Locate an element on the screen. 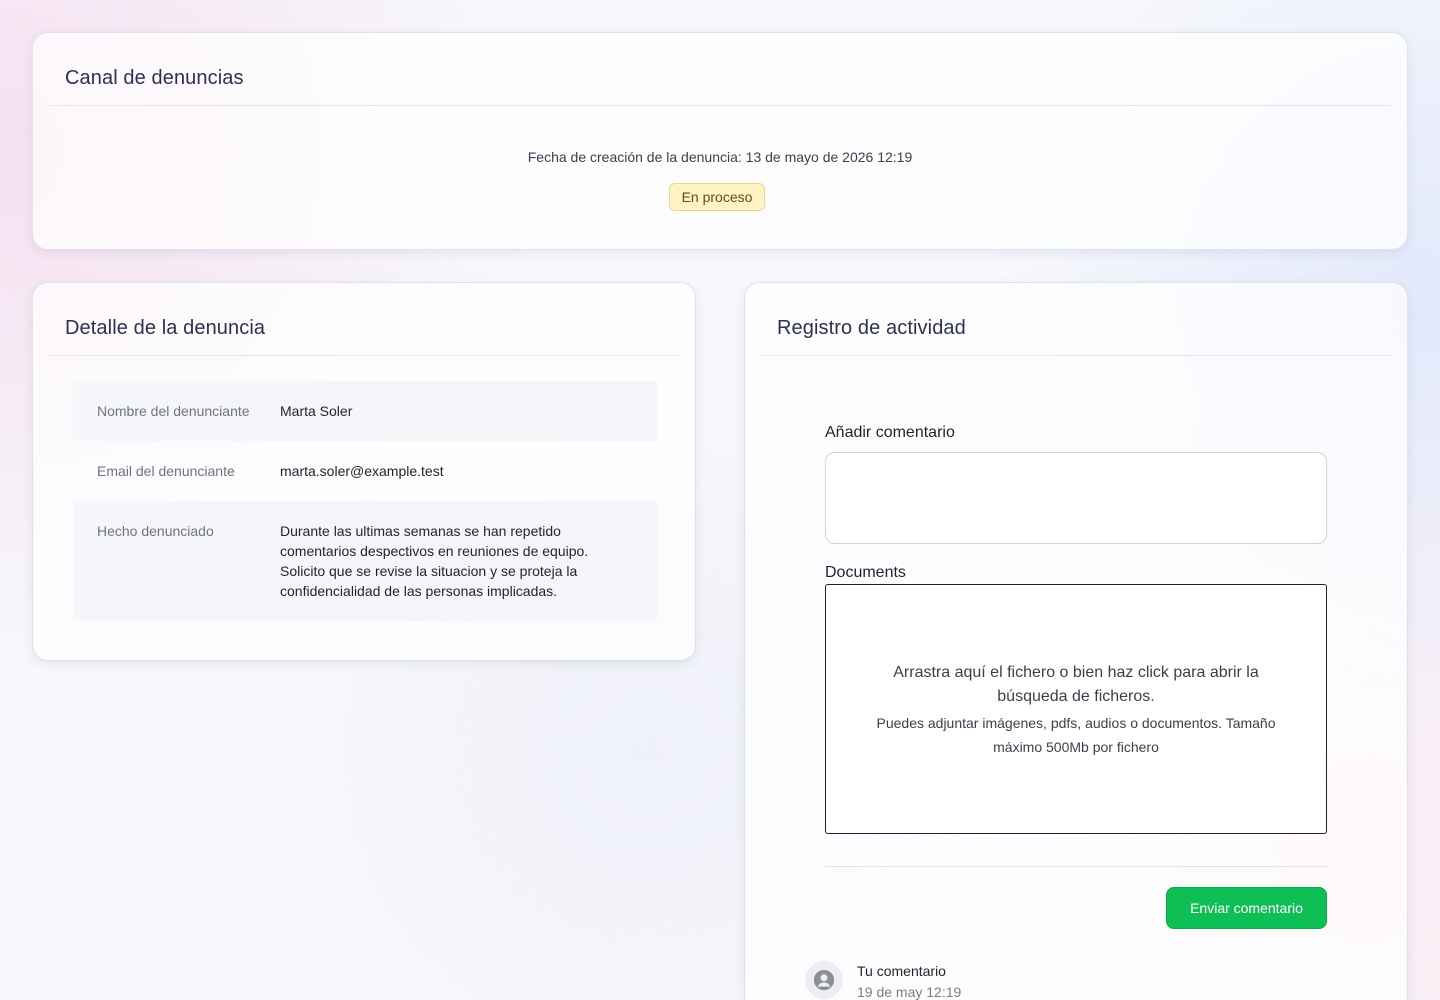 Image resolution: width=1440 pixels, height=1000 pixels. comment-label: Añadir comentario is located at coordinates (890, 432).